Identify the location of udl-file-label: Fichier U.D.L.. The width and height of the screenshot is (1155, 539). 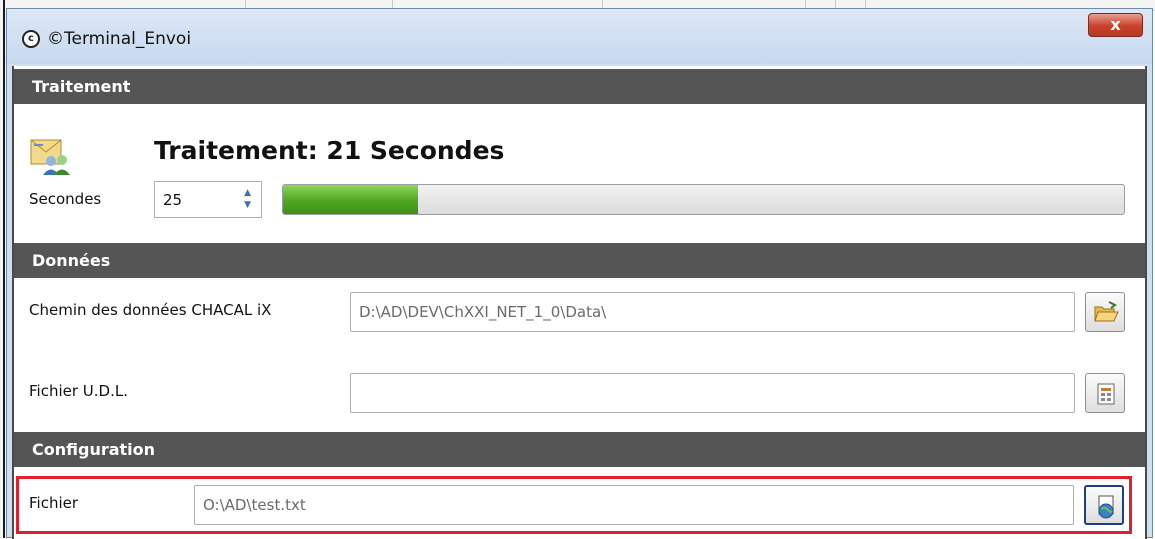
(78, 391).